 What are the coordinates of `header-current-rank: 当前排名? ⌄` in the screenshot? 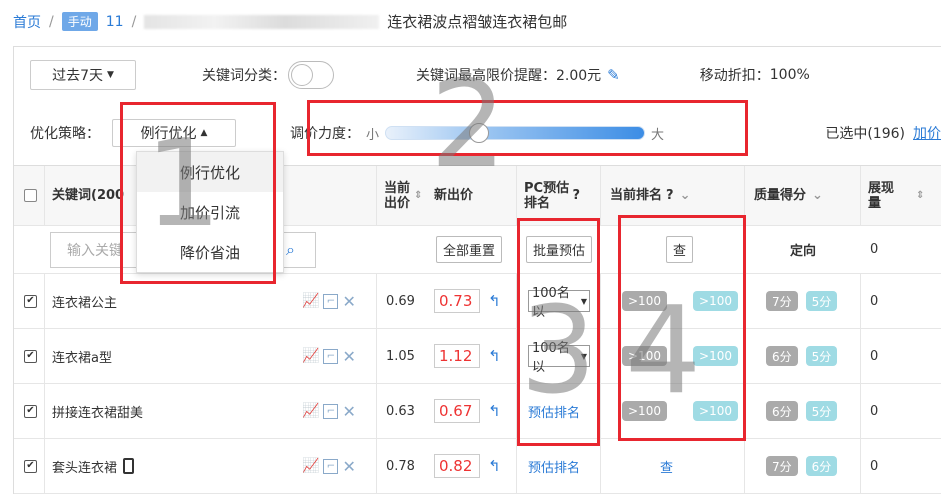 It's located at (650, 195).